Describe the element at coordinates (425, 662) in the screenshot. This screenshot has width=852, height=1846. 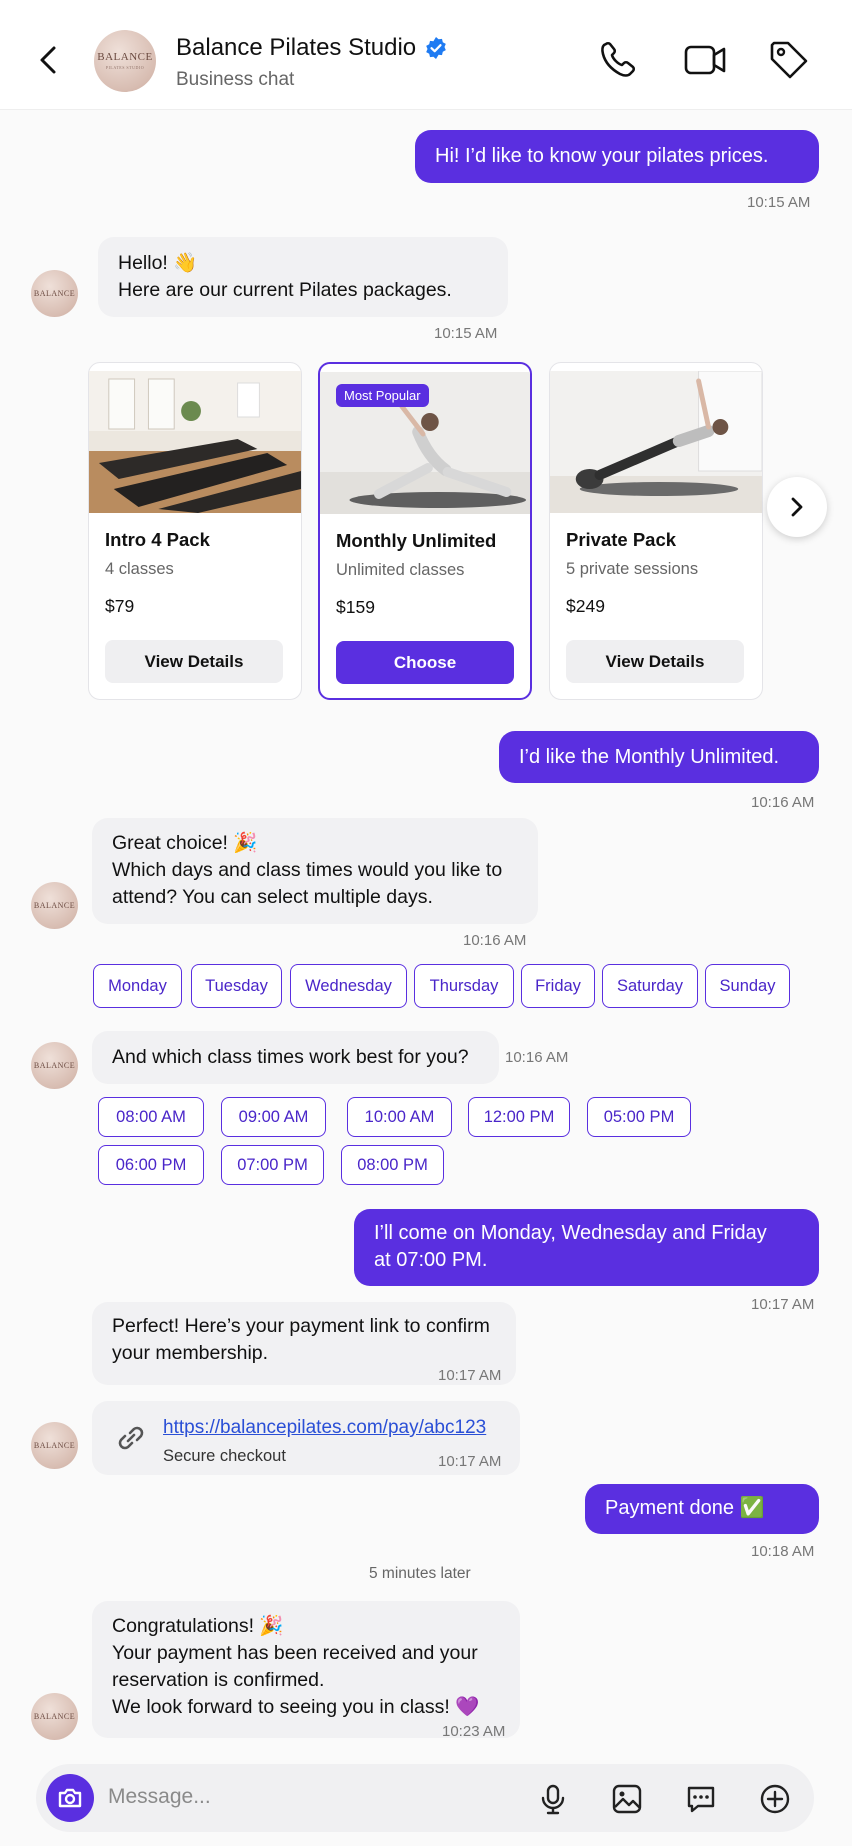
I see `choose-button: Choose` at that location.